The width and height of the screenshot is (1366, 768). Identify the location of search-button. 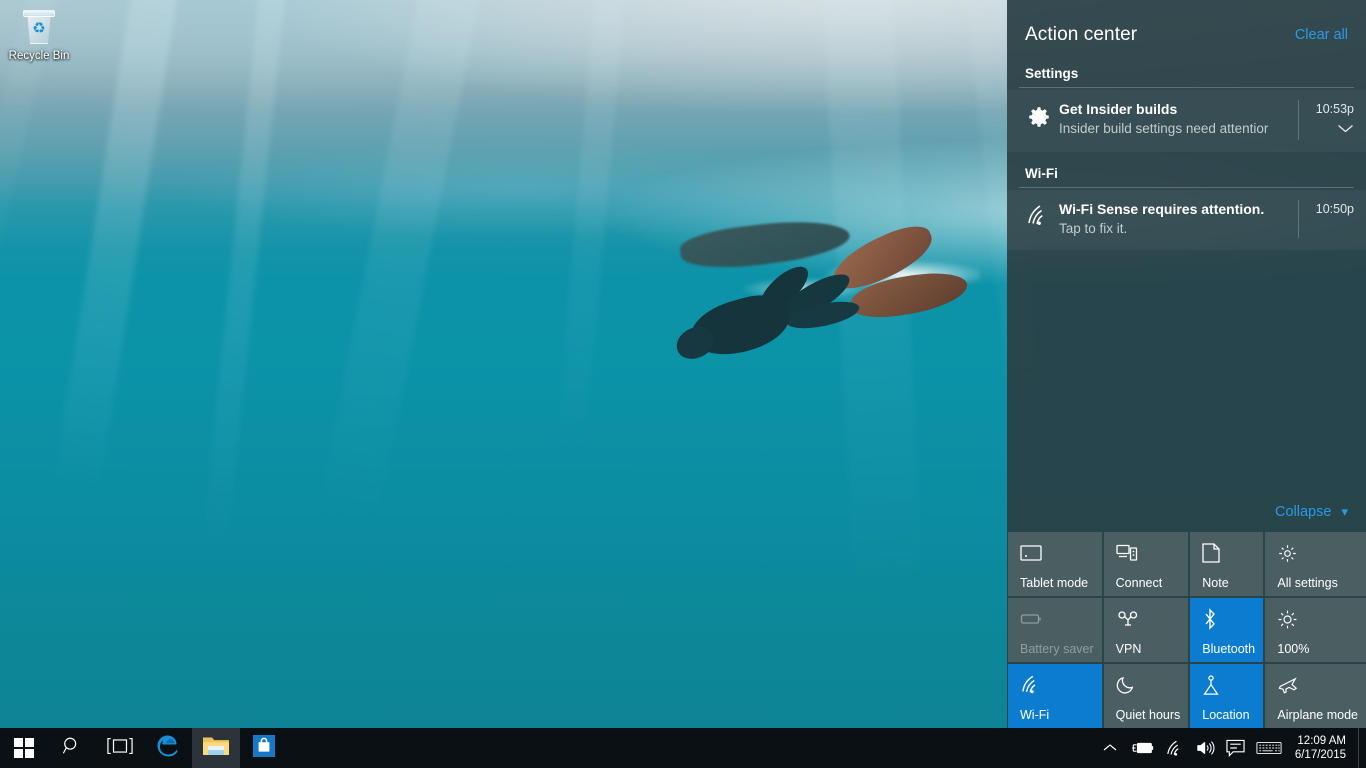
(72, 748).